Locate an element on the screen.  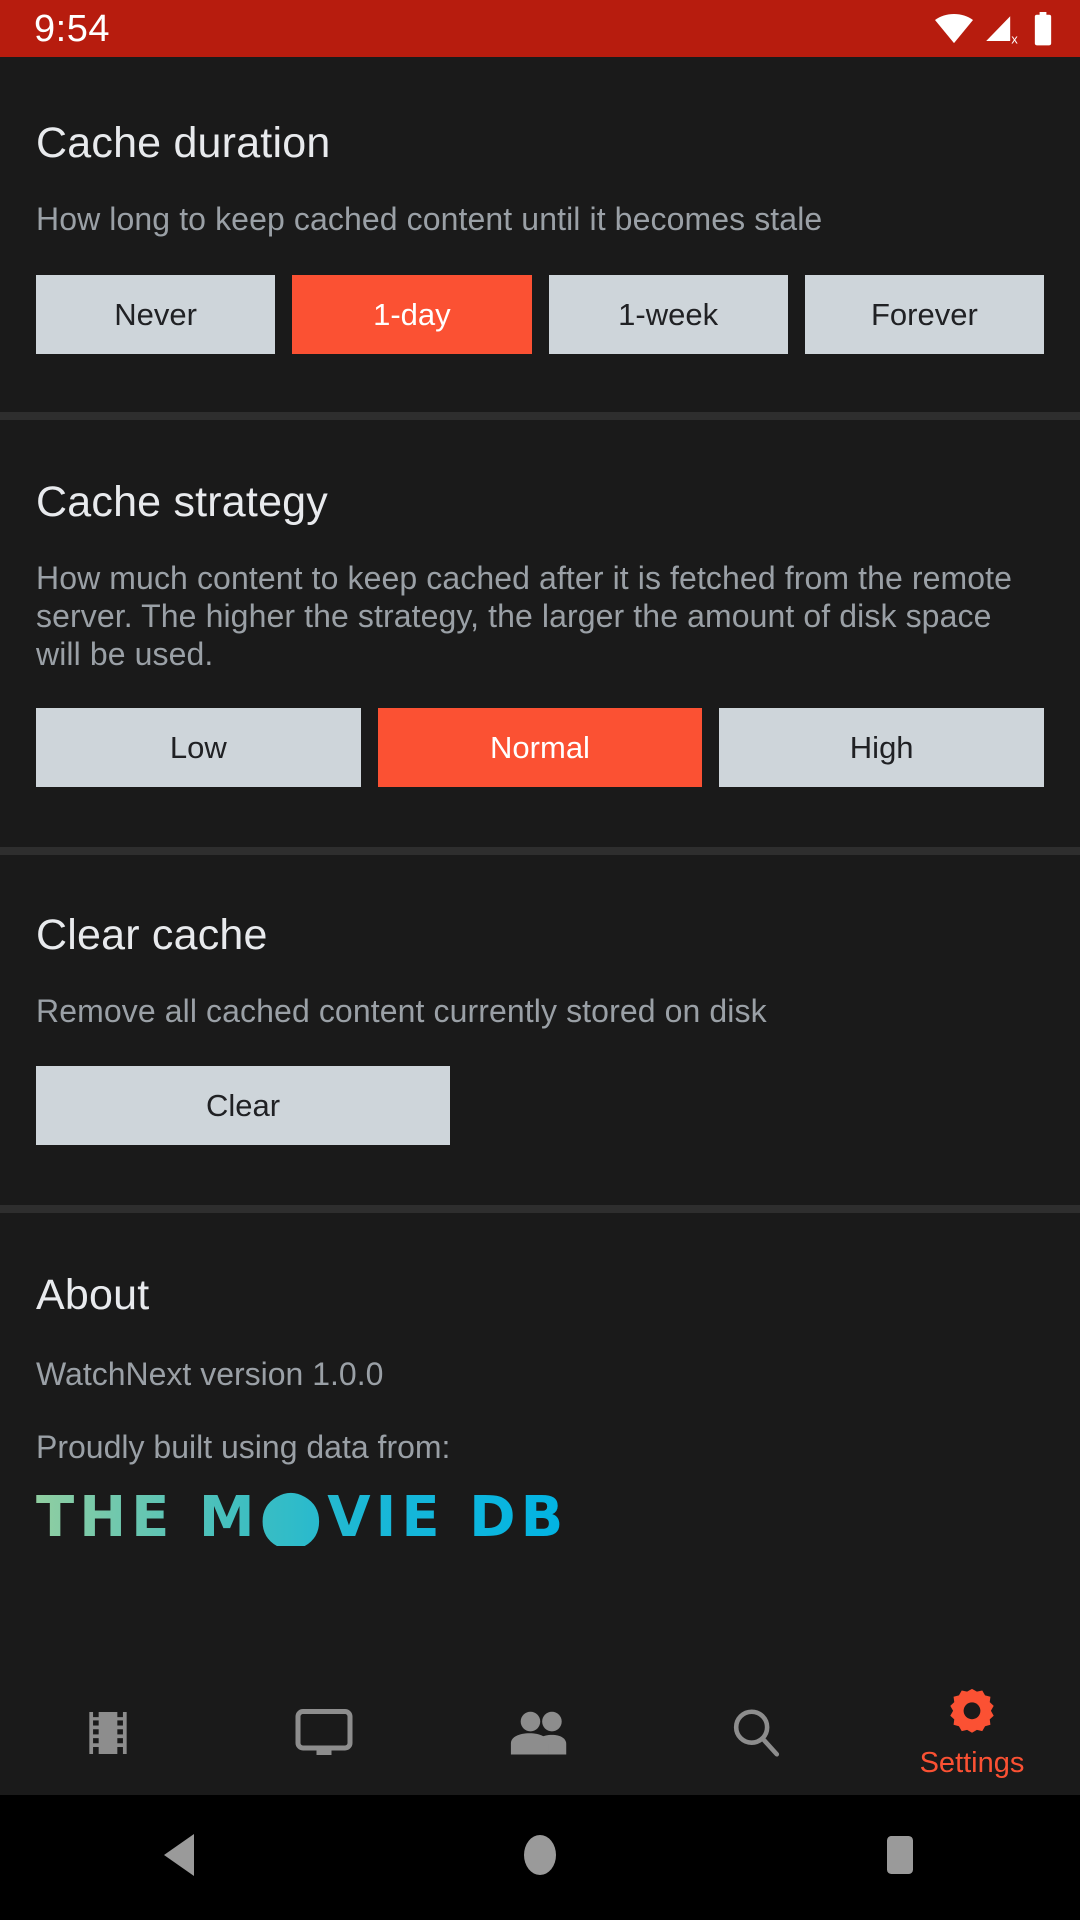
system-navigation-bar is located at coordinates (540, 1857).